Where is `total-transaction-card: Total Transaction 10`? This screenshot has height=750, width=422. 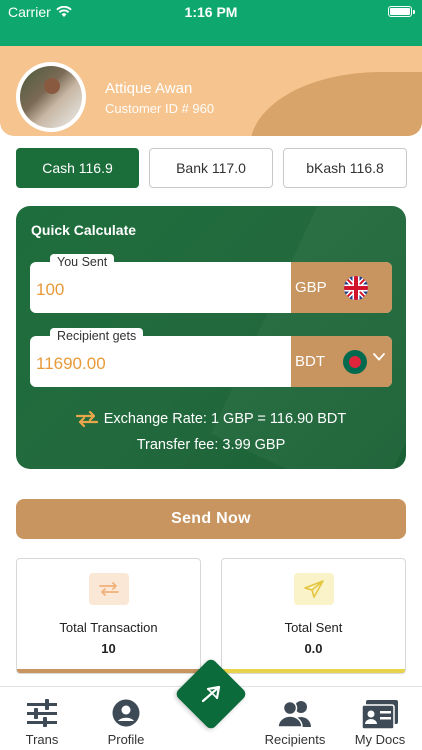
total-transaction-card: Total Transaction 10 is located at coordinates (108, 616).